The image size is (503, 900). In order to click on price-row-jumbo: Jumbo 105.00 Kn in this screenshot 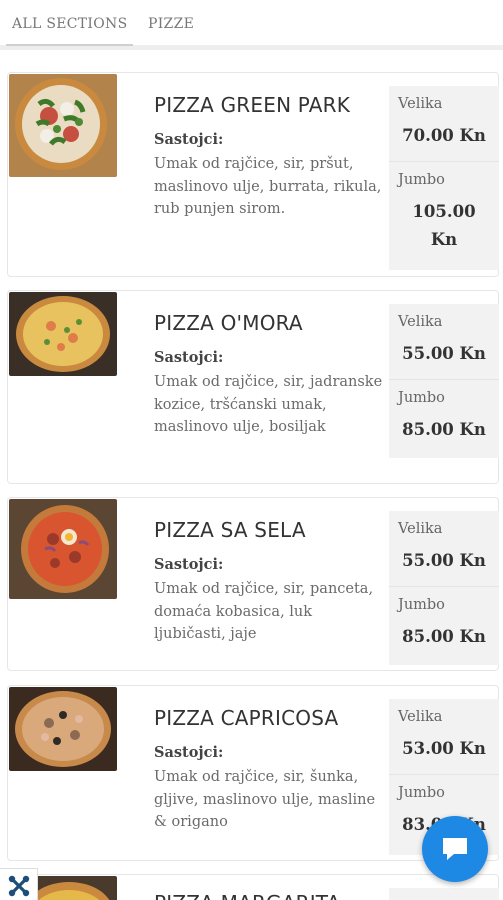, I will do `click(444, 216)`.